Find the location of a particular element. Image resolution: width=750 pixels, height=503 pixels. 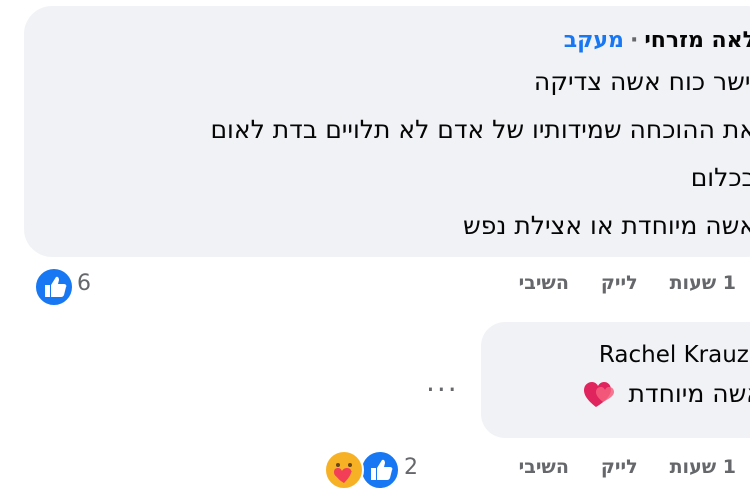

comment-text-line: אשה מיוחדת או אצילת נפש is located at coordinates (606, 225).